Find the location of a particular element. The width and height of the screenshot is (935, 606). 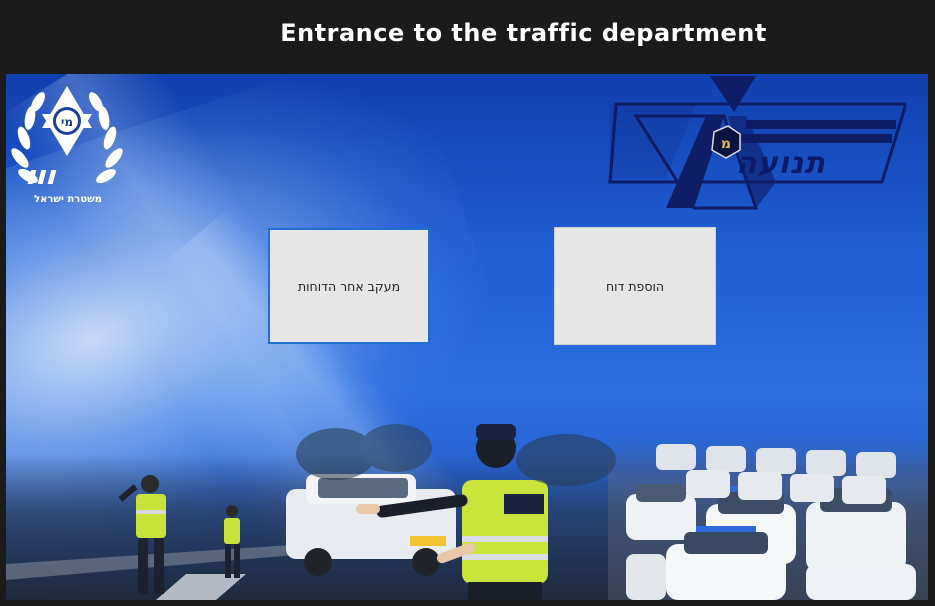

traffic-badge-letter: מ is located at coordinates (726, 144).